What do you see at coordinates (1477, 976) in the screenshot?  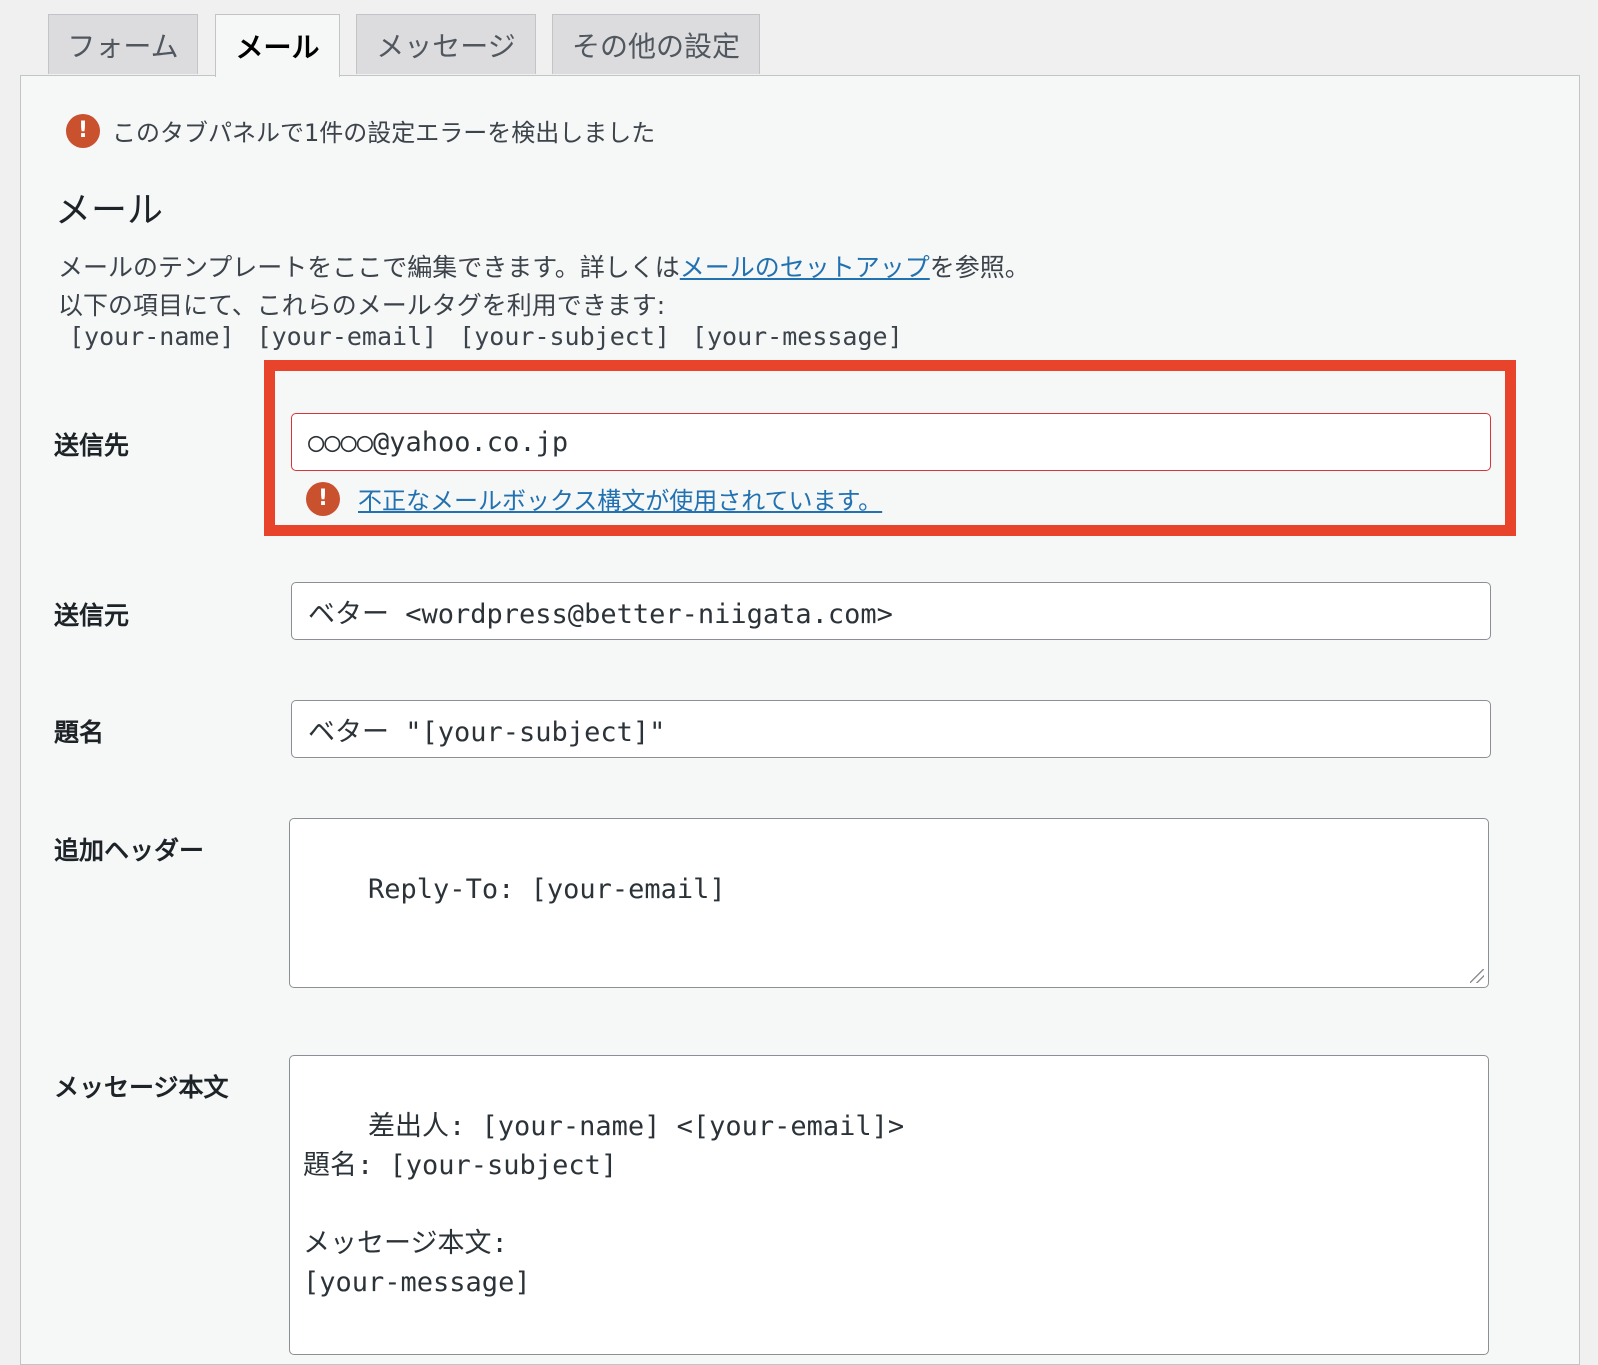 I see `resize-handle` at bounding box center [1477, 976].